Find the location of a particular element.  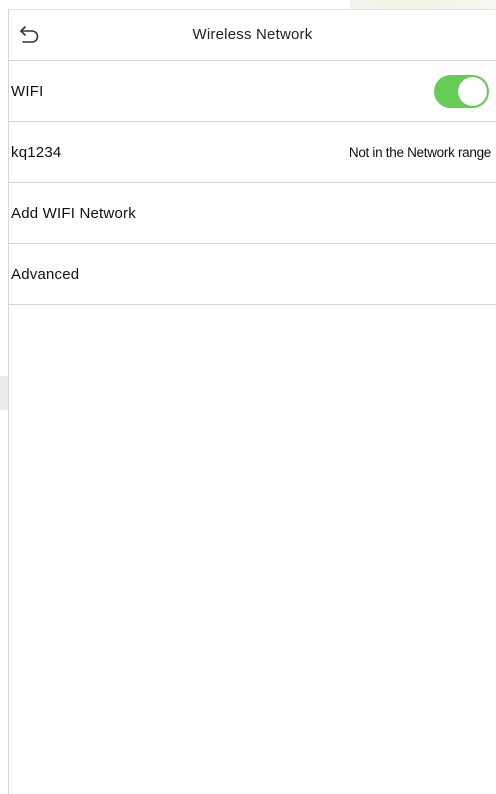

back-button is located at coordinates (30, 35).